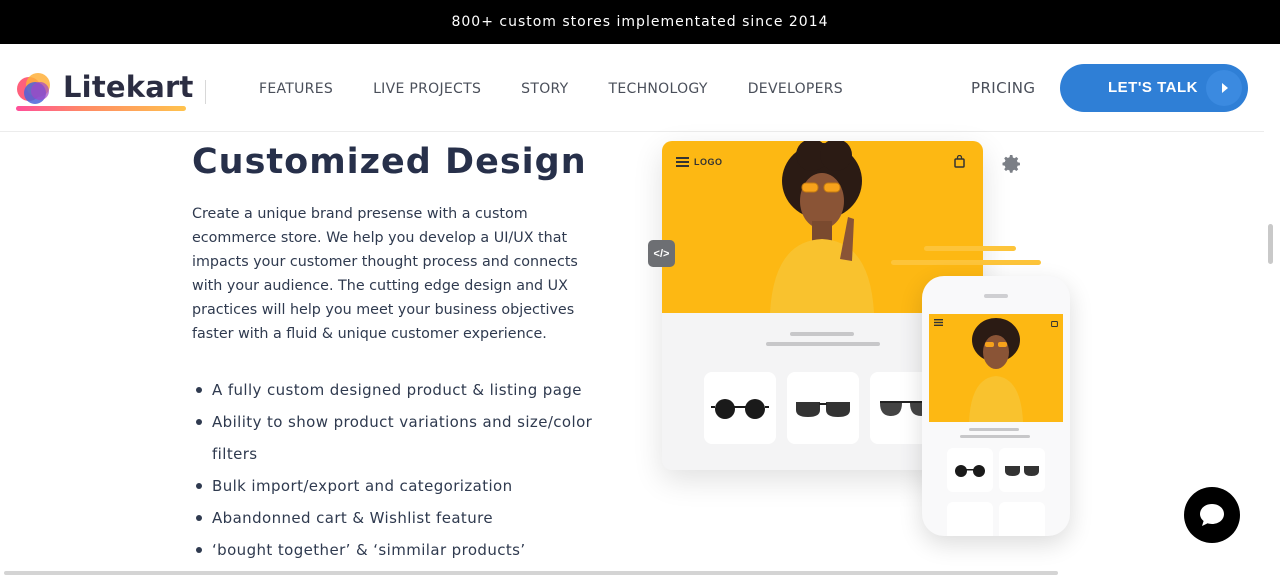 The height and width of the screenshot is (578, 1280). I want to click on phone-mockup, so click(996, 406).